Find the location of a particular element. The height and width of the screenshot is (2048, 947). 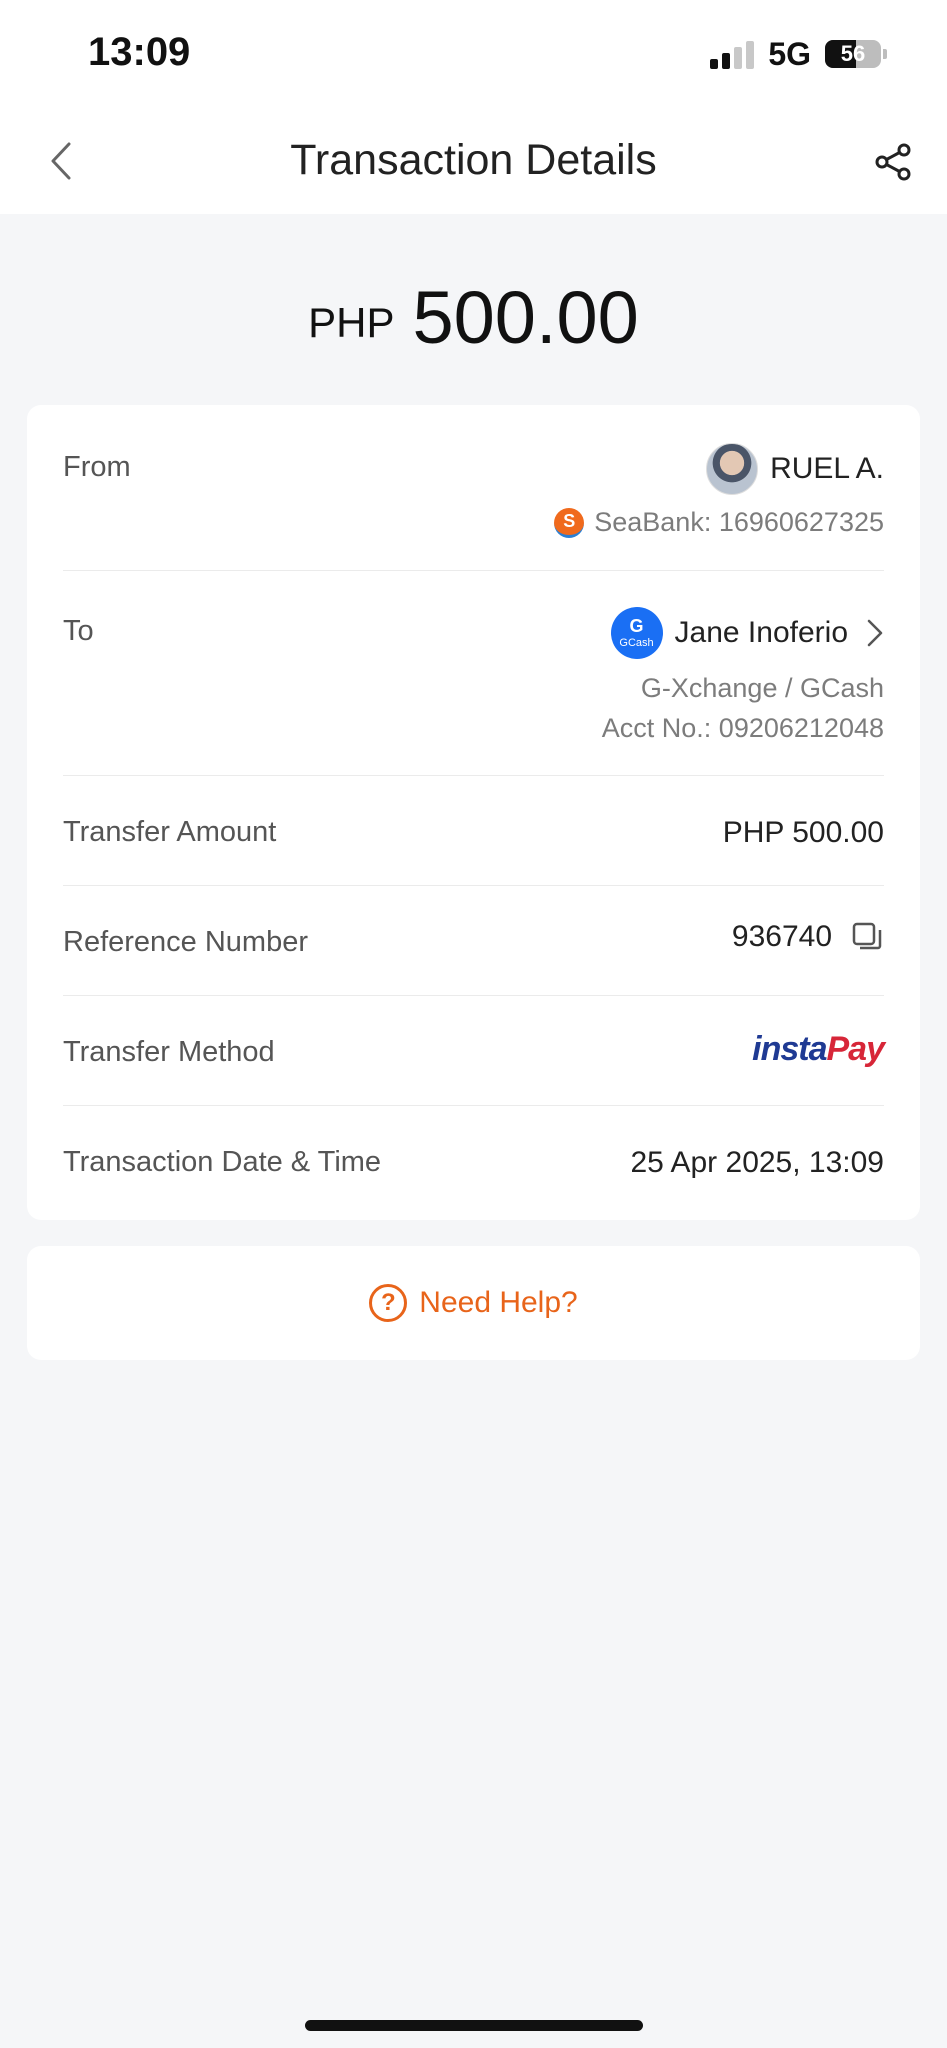

transfer-amount-row: Transfer Amount PHP 500.00 is located at coordinates (473, 835).